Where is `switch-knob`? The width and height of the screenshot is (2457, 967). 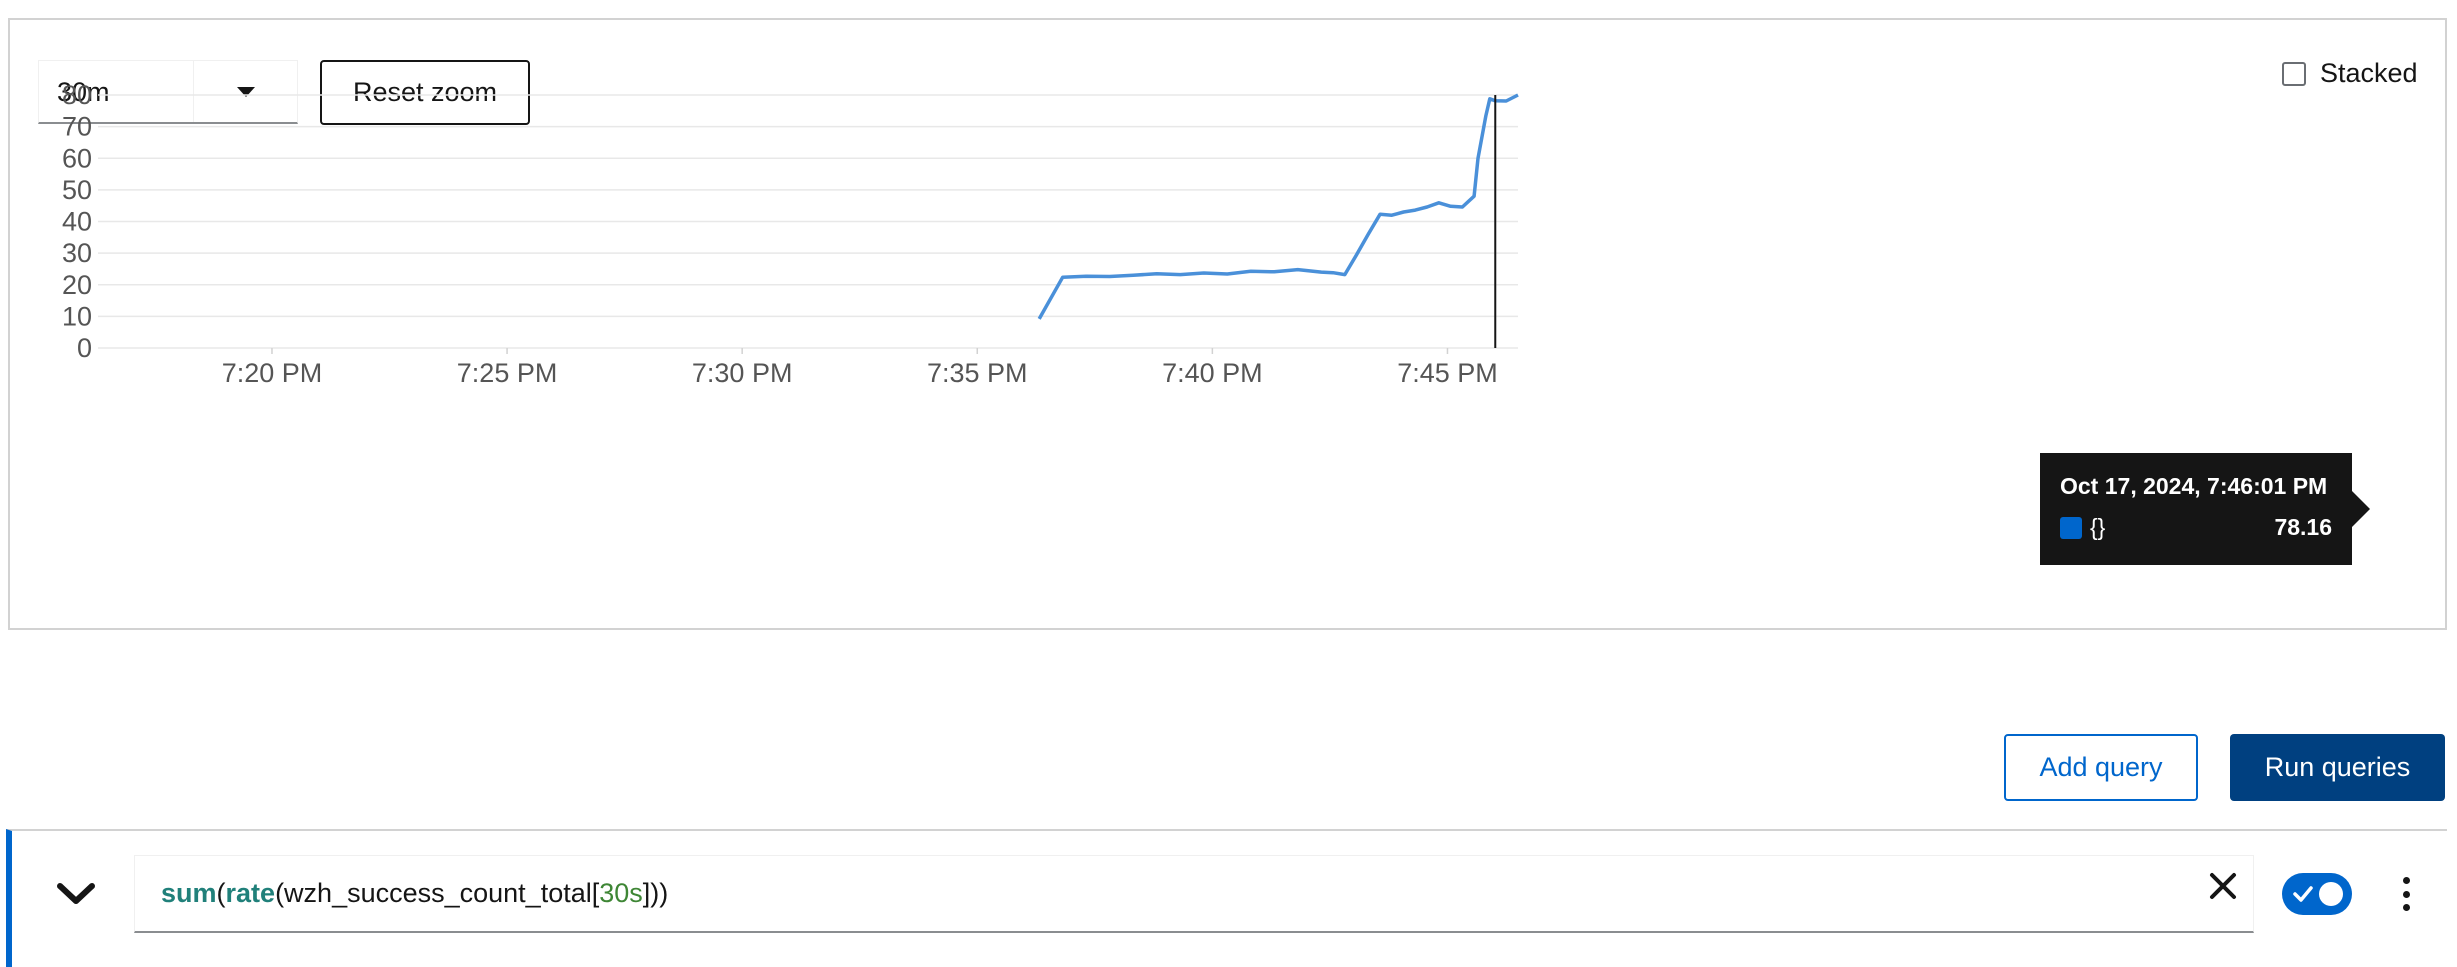 switch-knob is located at coordinates (2331, 894).